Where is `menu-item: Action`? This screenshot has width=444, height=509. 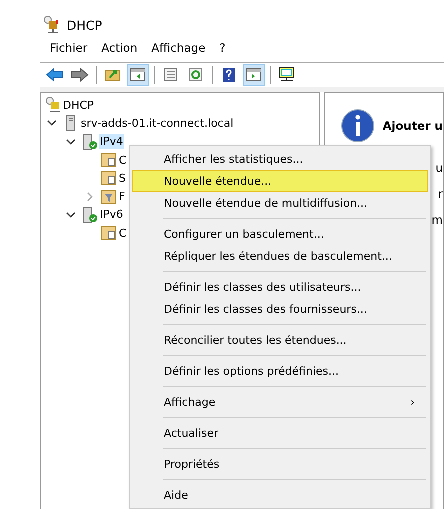 menu-item: Action is located at coordinates (120, 48).